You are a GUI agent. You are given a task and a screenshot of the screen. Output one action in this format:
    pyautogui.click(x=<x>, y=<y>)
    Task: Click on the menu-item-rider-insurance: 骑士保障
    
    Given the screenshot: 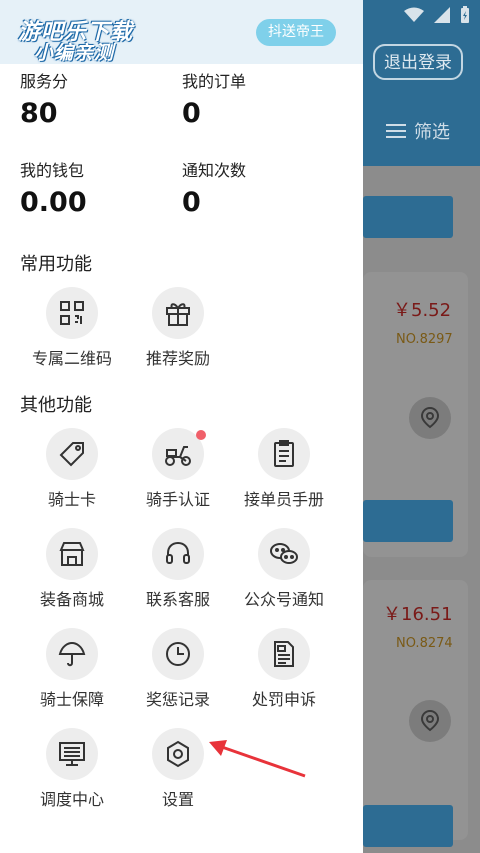 What is the action you would take?
    pyautogui.click(x=72, y=669)
    